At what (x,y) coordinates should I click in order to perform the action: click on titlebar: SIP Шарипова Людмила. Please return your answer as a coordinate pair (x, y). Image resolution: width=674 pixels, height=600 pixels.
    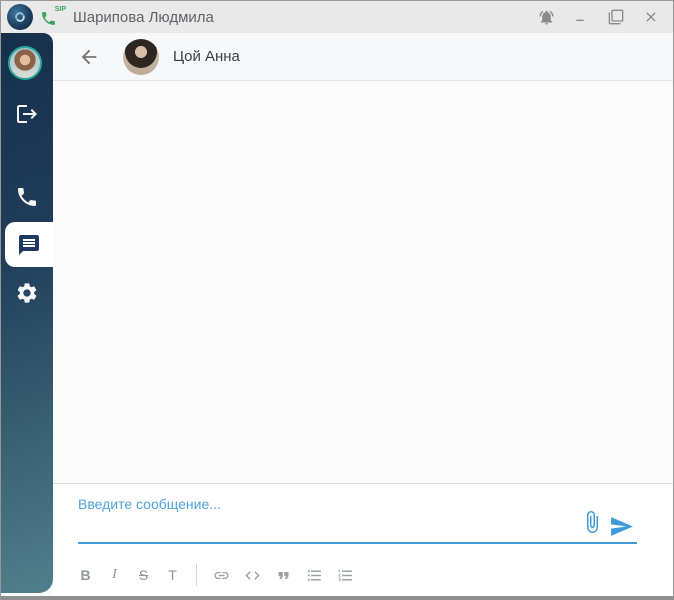
    Looking at the image, I should click on (337, 17).